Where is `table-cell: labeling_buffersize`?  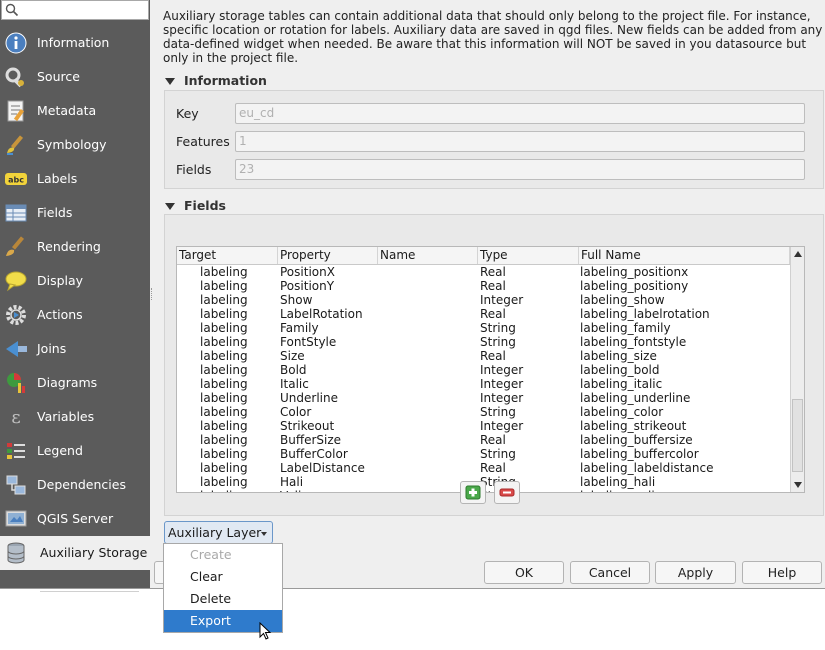
table-cell: labeling_buffersize is located at coordinates (636, 440).